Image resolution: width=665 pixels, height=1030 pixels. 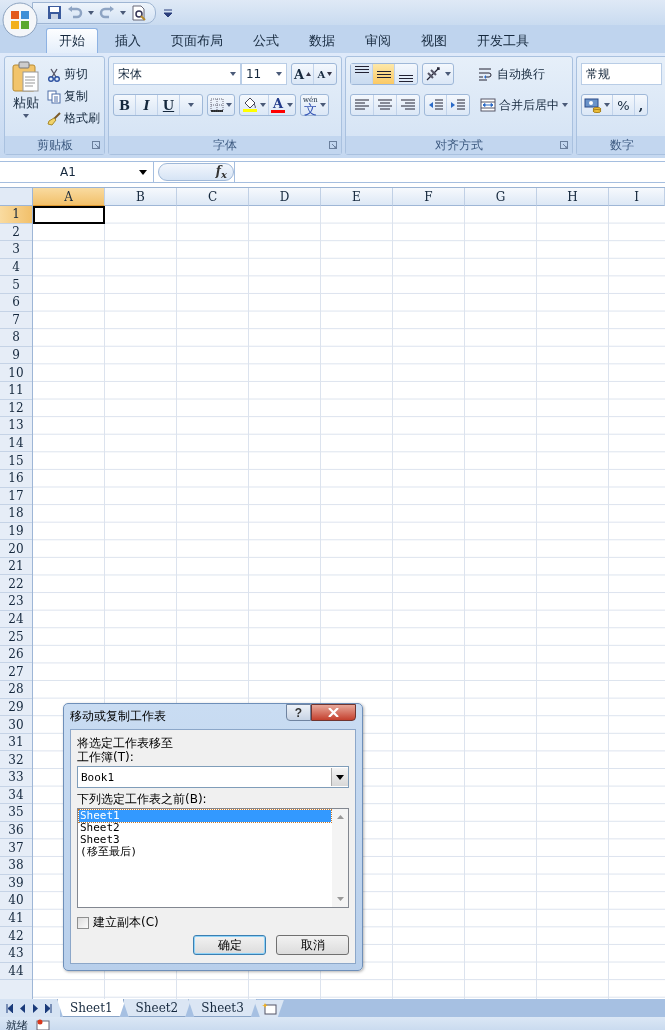 I want to click on ribbon-tab: 数据, so click(x=322, y=40).